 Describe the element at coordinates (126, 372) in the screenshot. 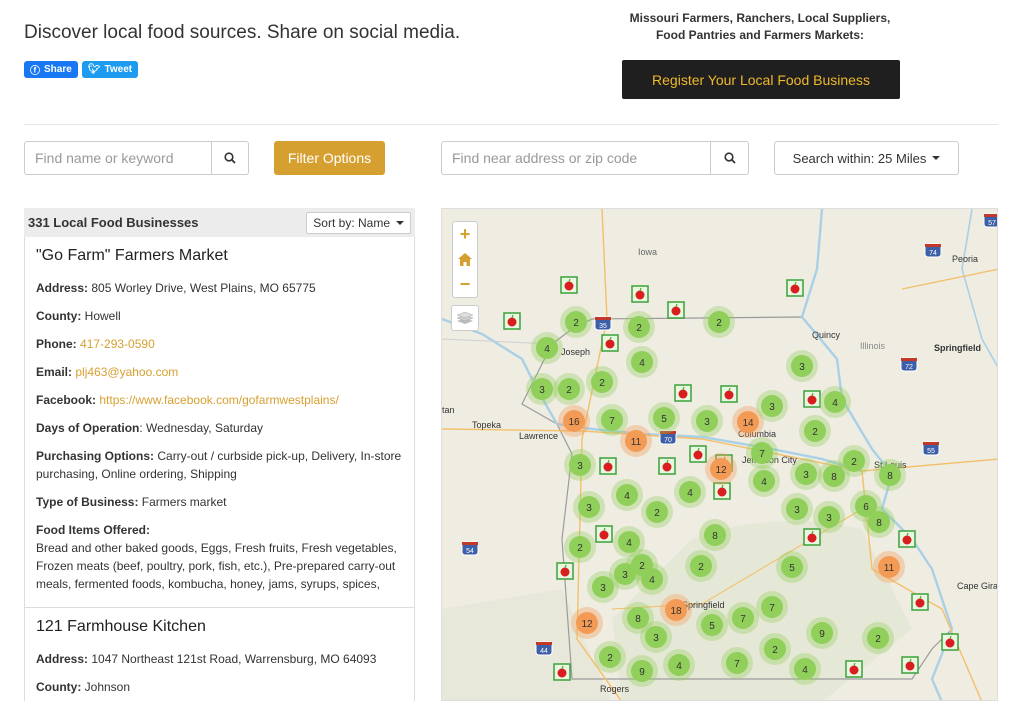

I see `email-link: plj463@yahoo.com` at that location.